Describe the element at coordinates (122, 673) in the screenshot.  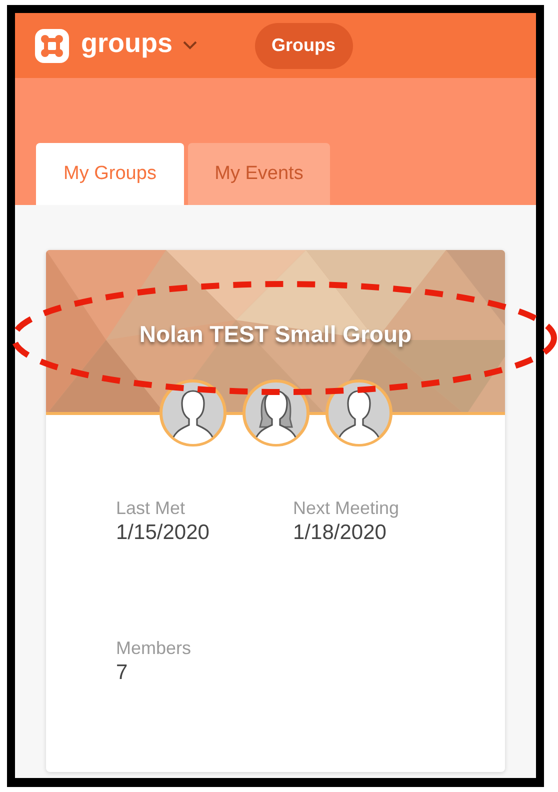
I see `detail-value: 7` at that location.